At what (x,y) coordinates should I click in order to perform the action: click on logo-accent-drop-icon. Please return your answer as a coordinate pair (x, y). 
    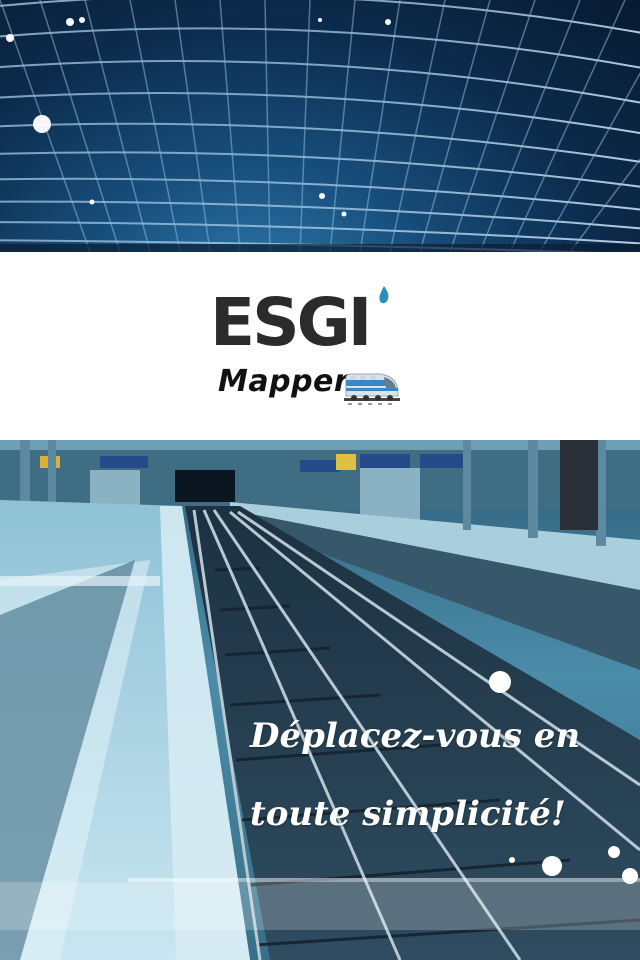
    Looking at the image, I should click on (384, 295).